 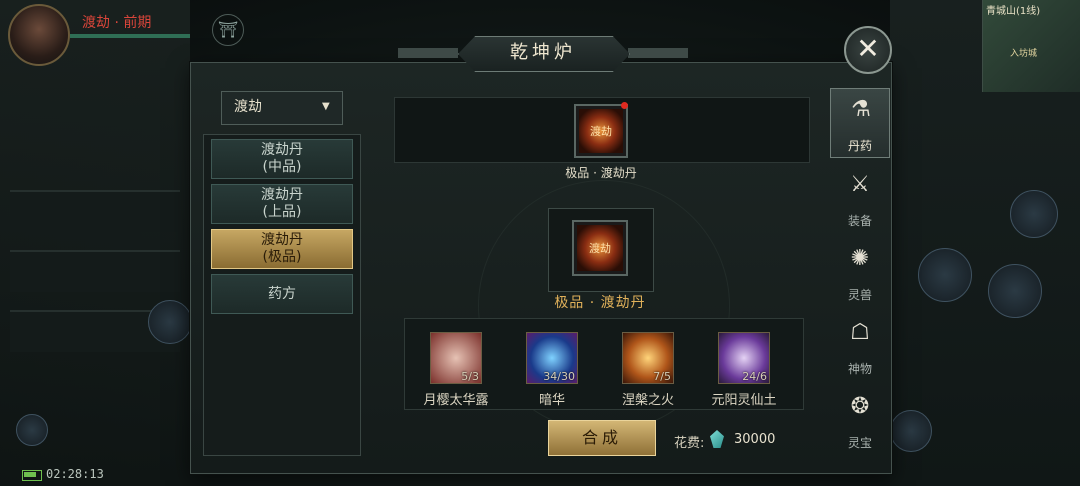 What do you see at coordinates (456, 400) in the screenshot?
I see `material-name: 月樱太华露` at bounding box center [456, 400].